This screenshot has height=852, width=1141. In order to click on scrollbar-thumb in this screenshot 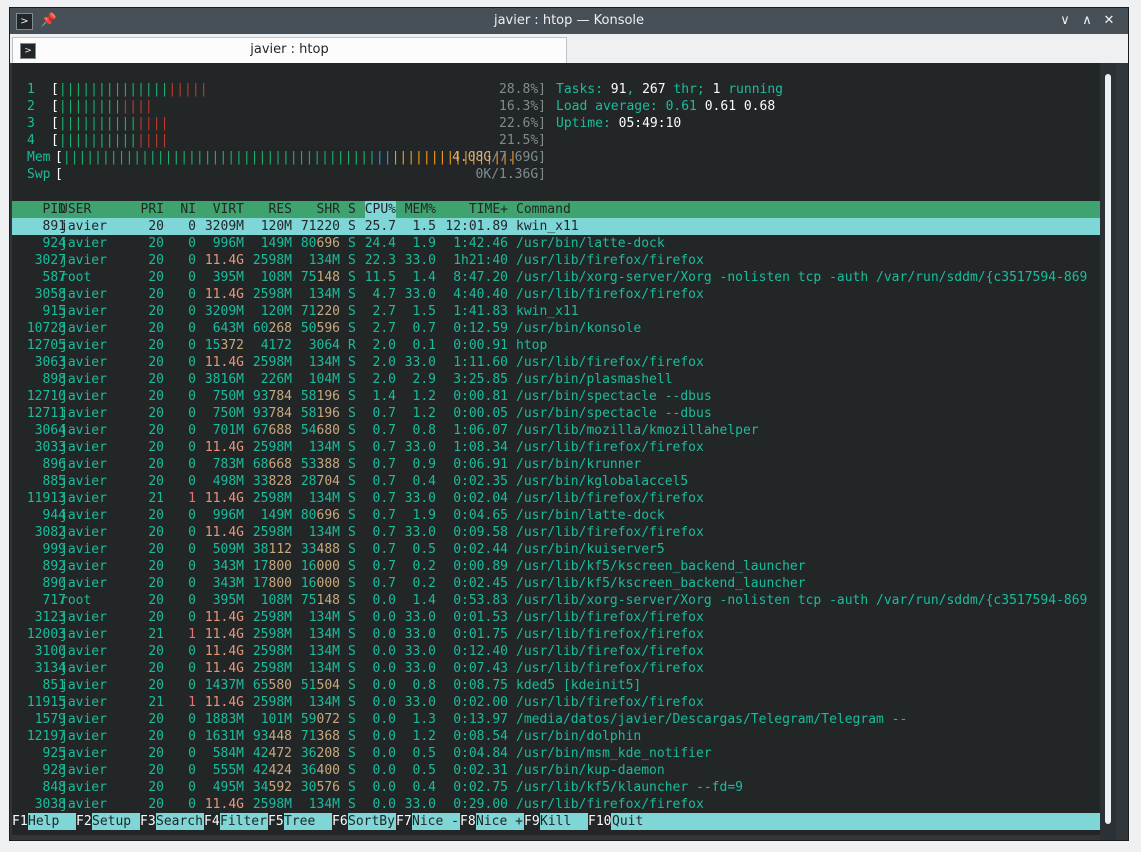, I will do `click(1108, 449)`.